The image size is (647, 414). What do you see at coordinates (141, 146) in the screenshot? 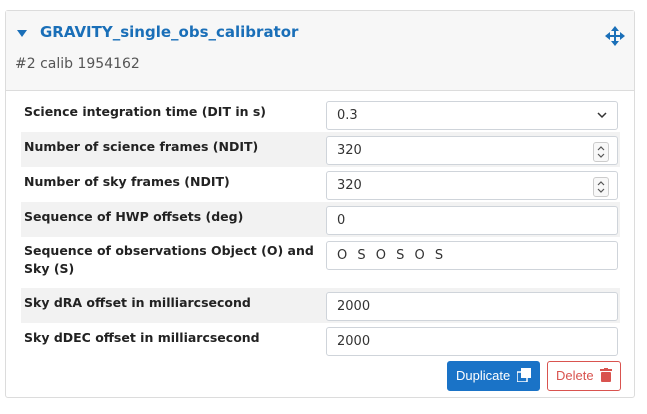
I see `field-label: Number of science frames (NDIT)` at bounding box center [141, 146].